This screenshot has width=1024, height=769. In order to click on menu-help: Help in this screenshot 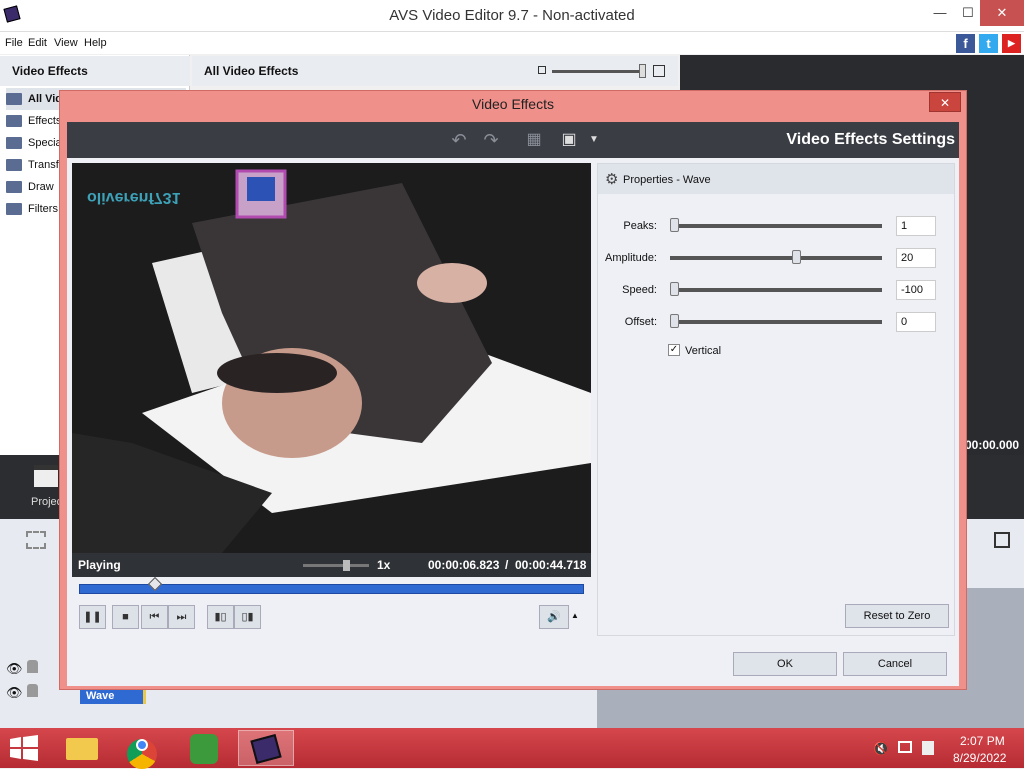, I will do `click(95, 43)`.